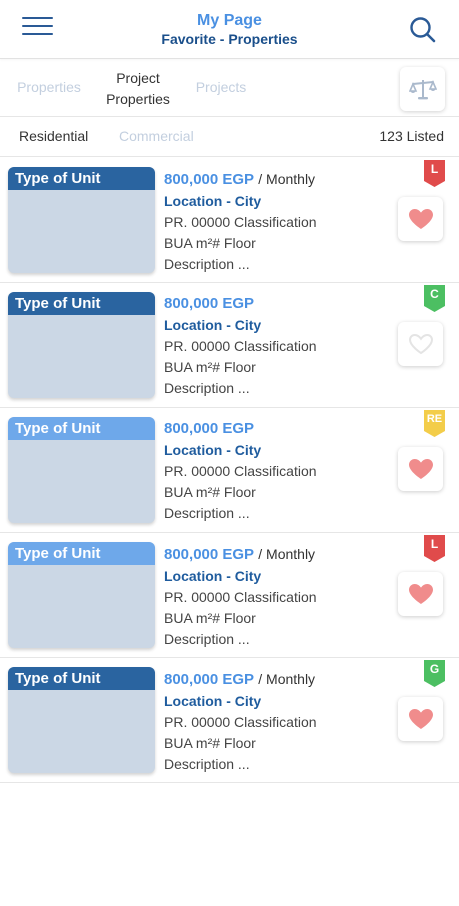 The image size is (459, 906). I want to click on tab-bar: Properties Project Properties Projects, so click(229, 88).